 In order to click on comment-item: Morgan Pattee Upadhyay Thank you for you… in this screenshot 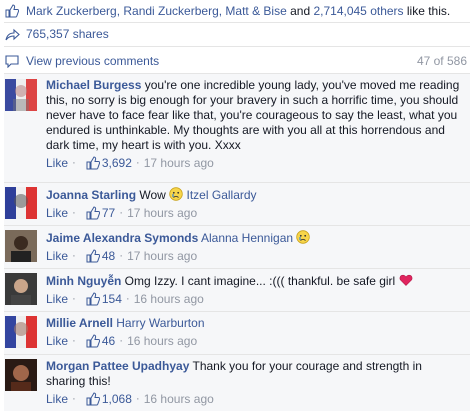, I will do `click(237, 383)`.